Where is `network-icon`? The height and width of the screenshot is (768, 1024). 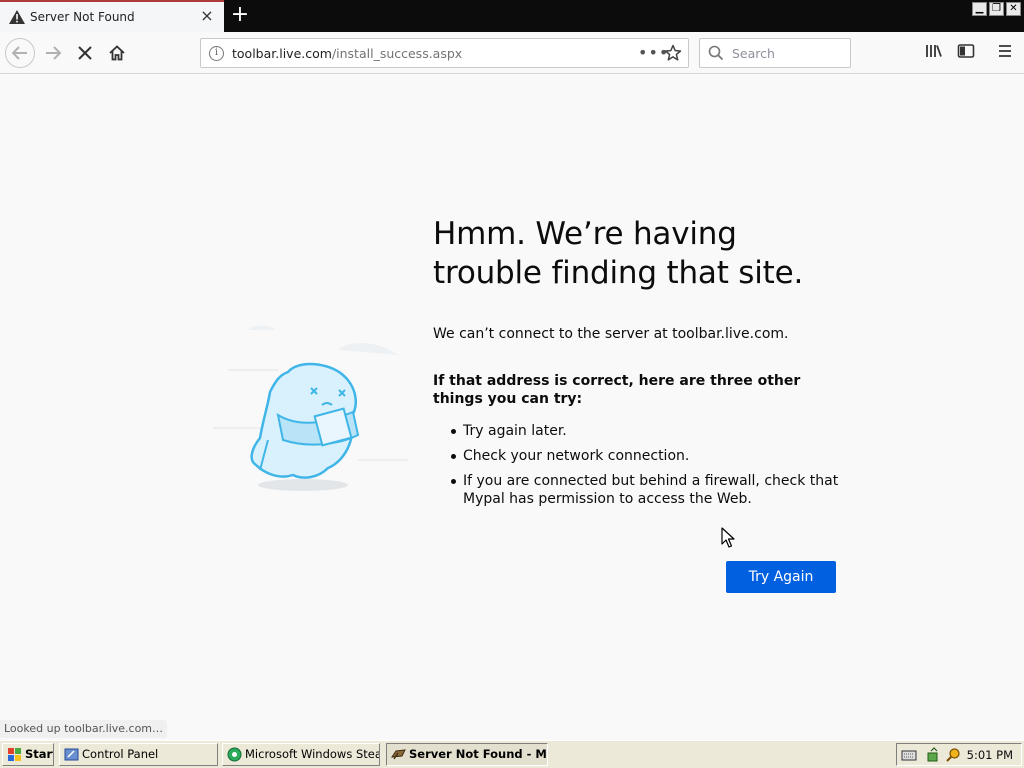
network-icon is located at coordinates (935, 755).